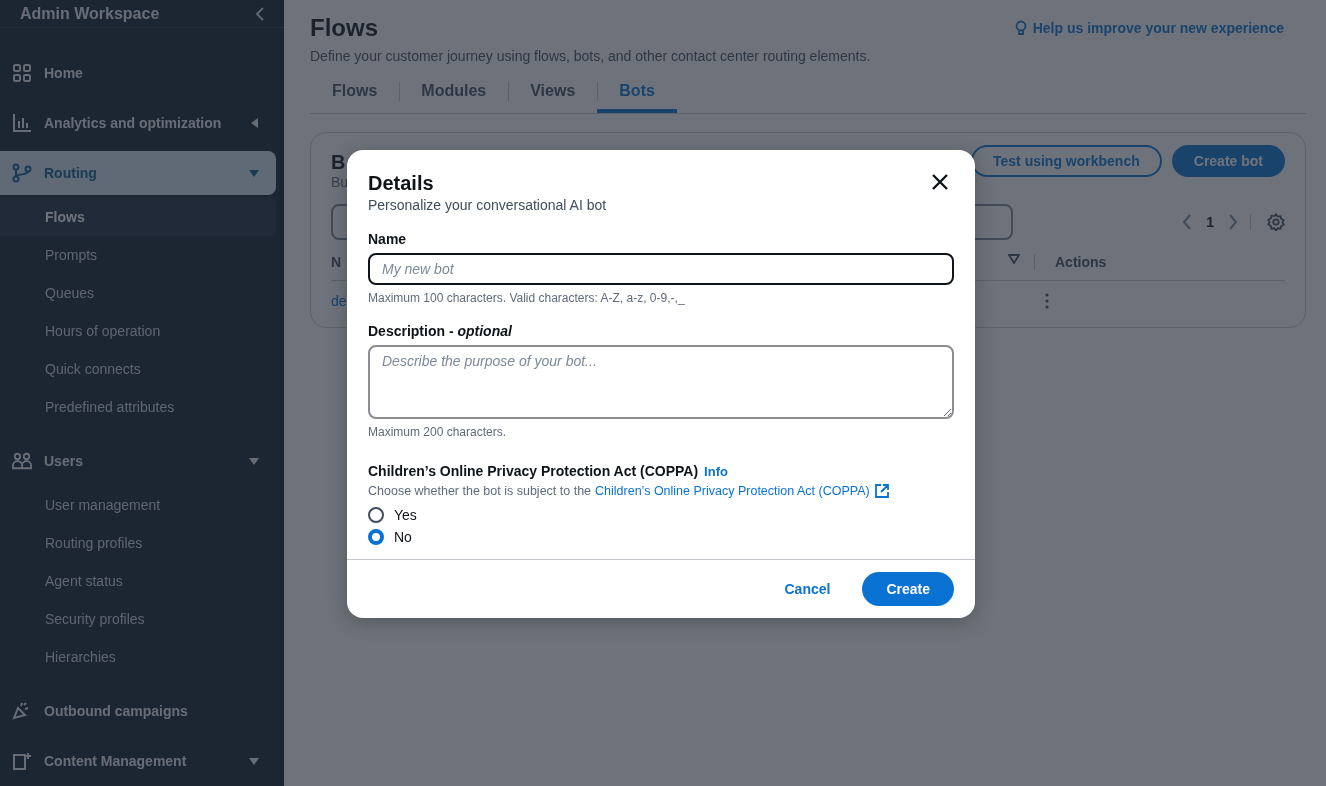 The height and width of the screenshot is (786, 1326). I want to click on sort-triangle-icon, so click(1014, 259).